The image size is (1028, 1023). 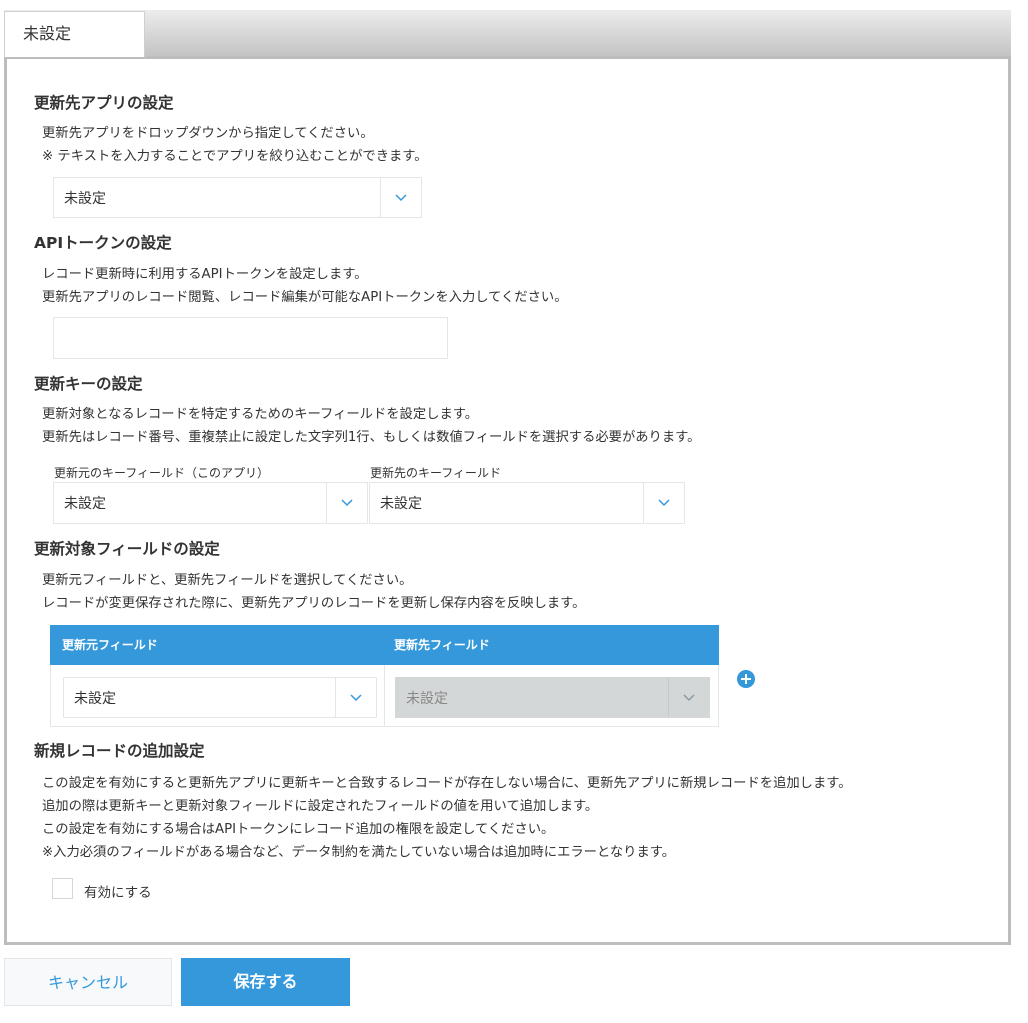 What do you see at coordinates (220, 697) in the screenshot?
I see `source-field-select: 未設定` at bounding box center [220, 697].